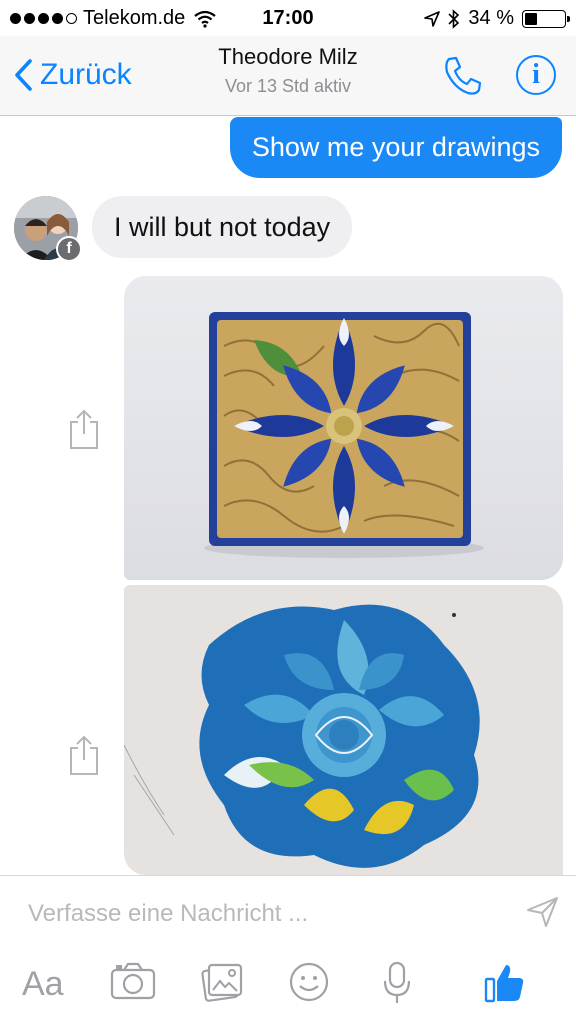 The height and width of the screenshot is (1024, 576). Describe the element at coordinates (288, 56) in the screenshot. I see `contact-name: Theodore Milz` at that location.